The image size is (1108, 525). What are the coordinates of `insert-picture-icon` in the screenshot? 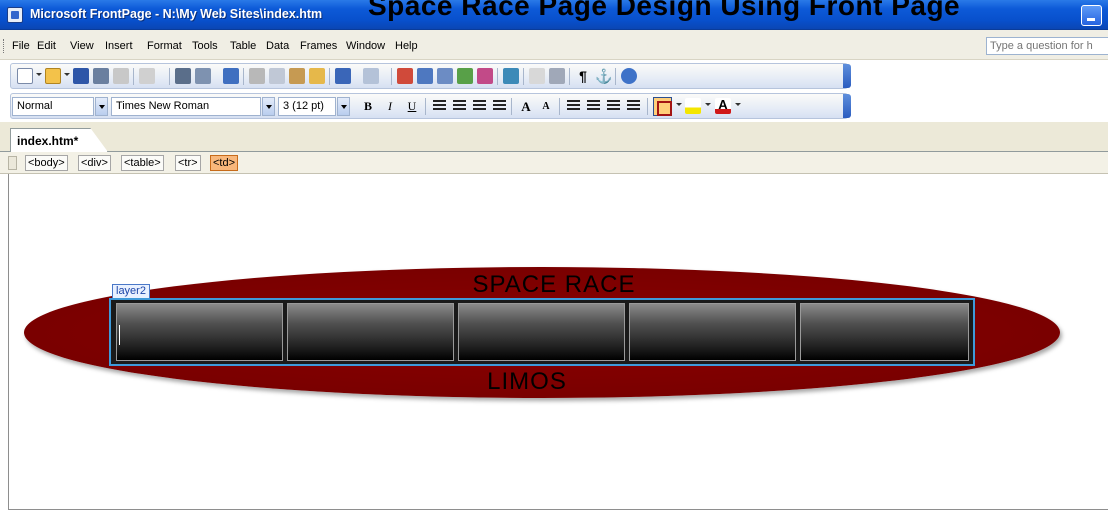 It's located at (465, 76).